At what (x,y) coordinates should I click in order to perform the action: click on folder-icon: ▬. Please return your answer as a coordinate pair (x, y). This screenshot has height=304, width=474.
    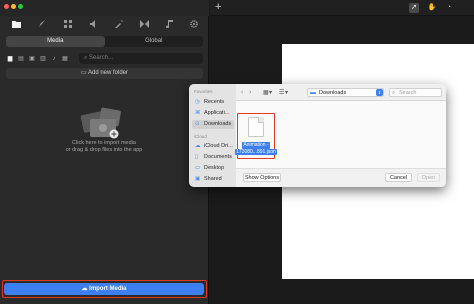
    Looking at the image, I should click on (313, 93).